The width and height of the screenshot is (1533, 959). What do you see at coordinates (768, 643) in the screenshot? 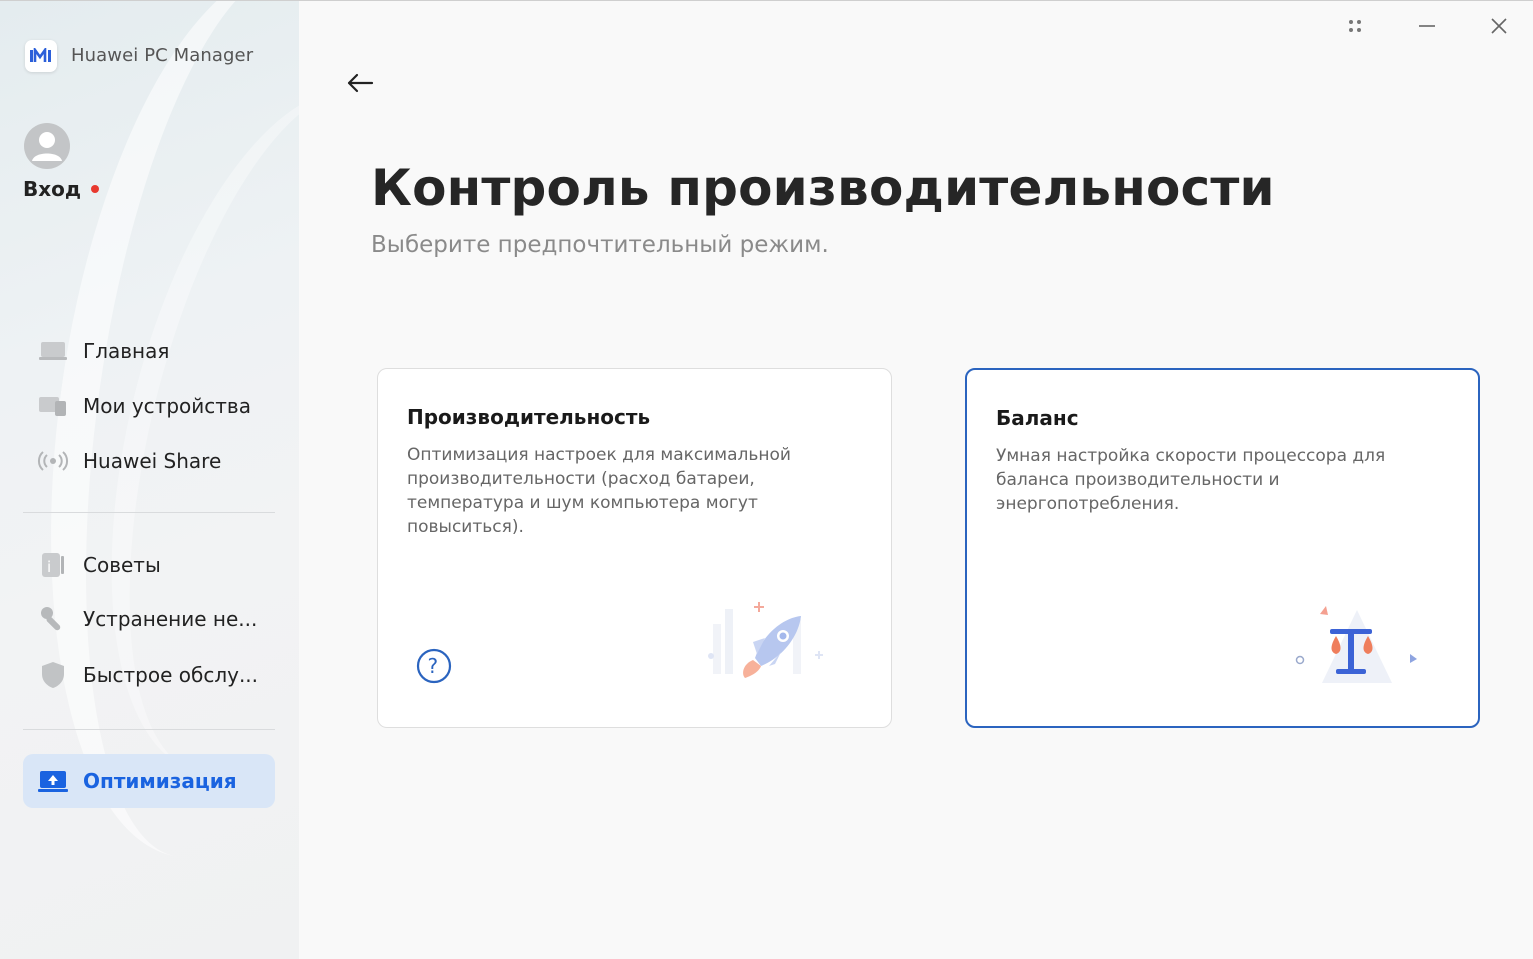
I see `rocket-icon` at bounding box center [768, 643].